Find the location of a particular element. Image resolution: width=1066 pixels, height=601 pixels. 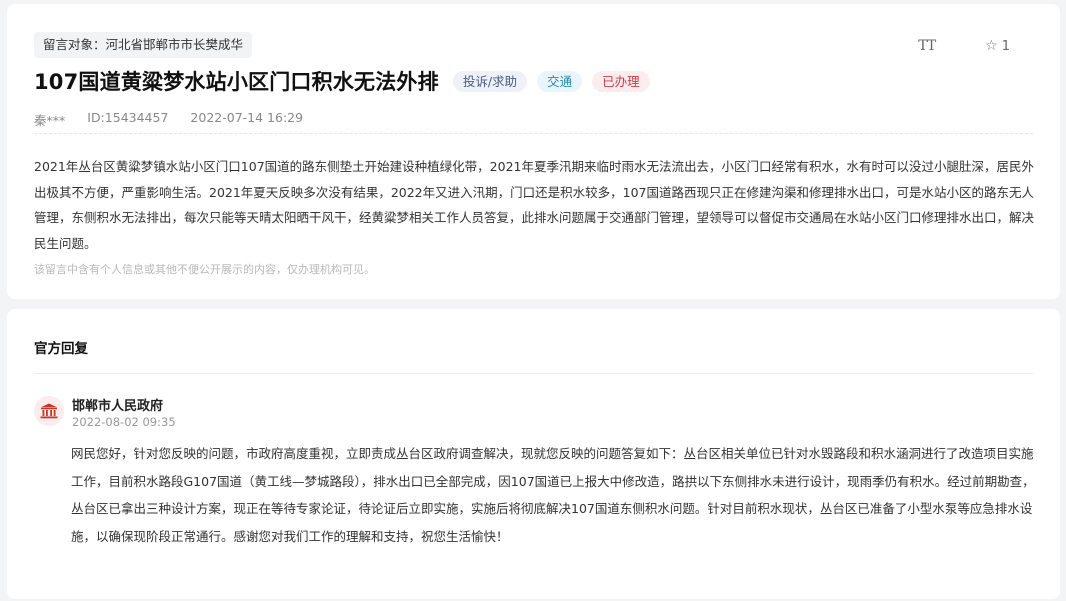

page-title: 107国道黄粱梦水站小区门口积水无法外排 is located at coordinates (236, 82).